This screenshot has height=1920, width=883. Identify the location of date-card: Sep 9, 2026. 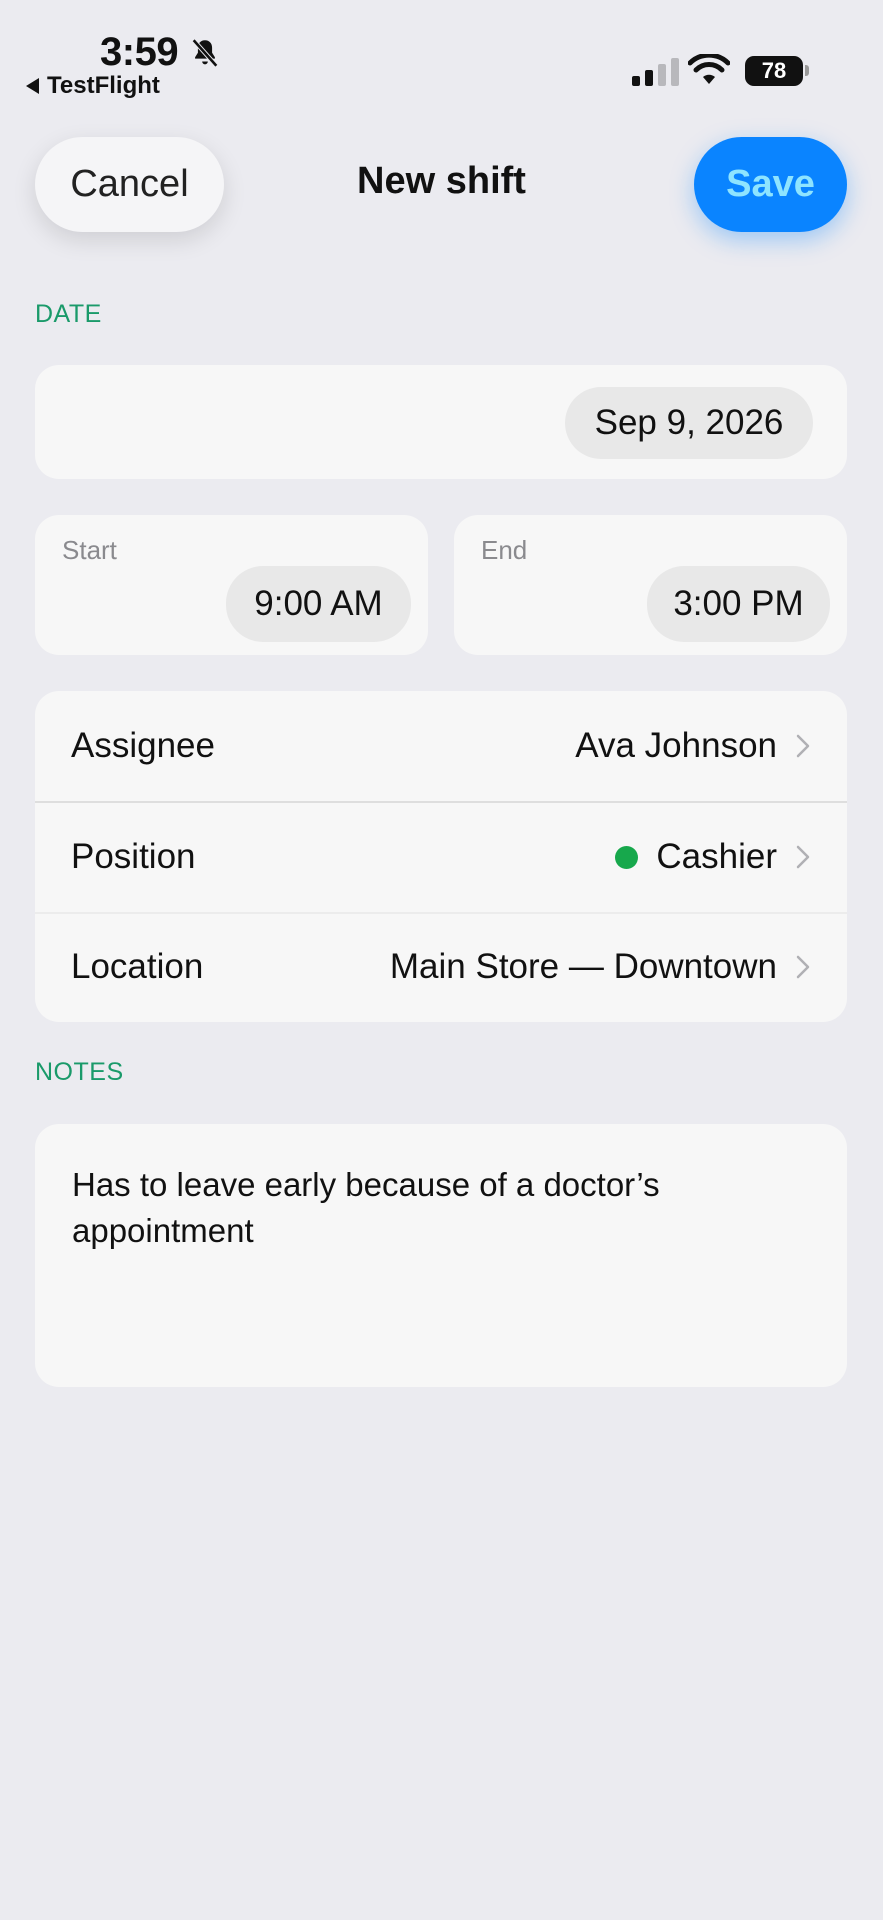
(441, 422).